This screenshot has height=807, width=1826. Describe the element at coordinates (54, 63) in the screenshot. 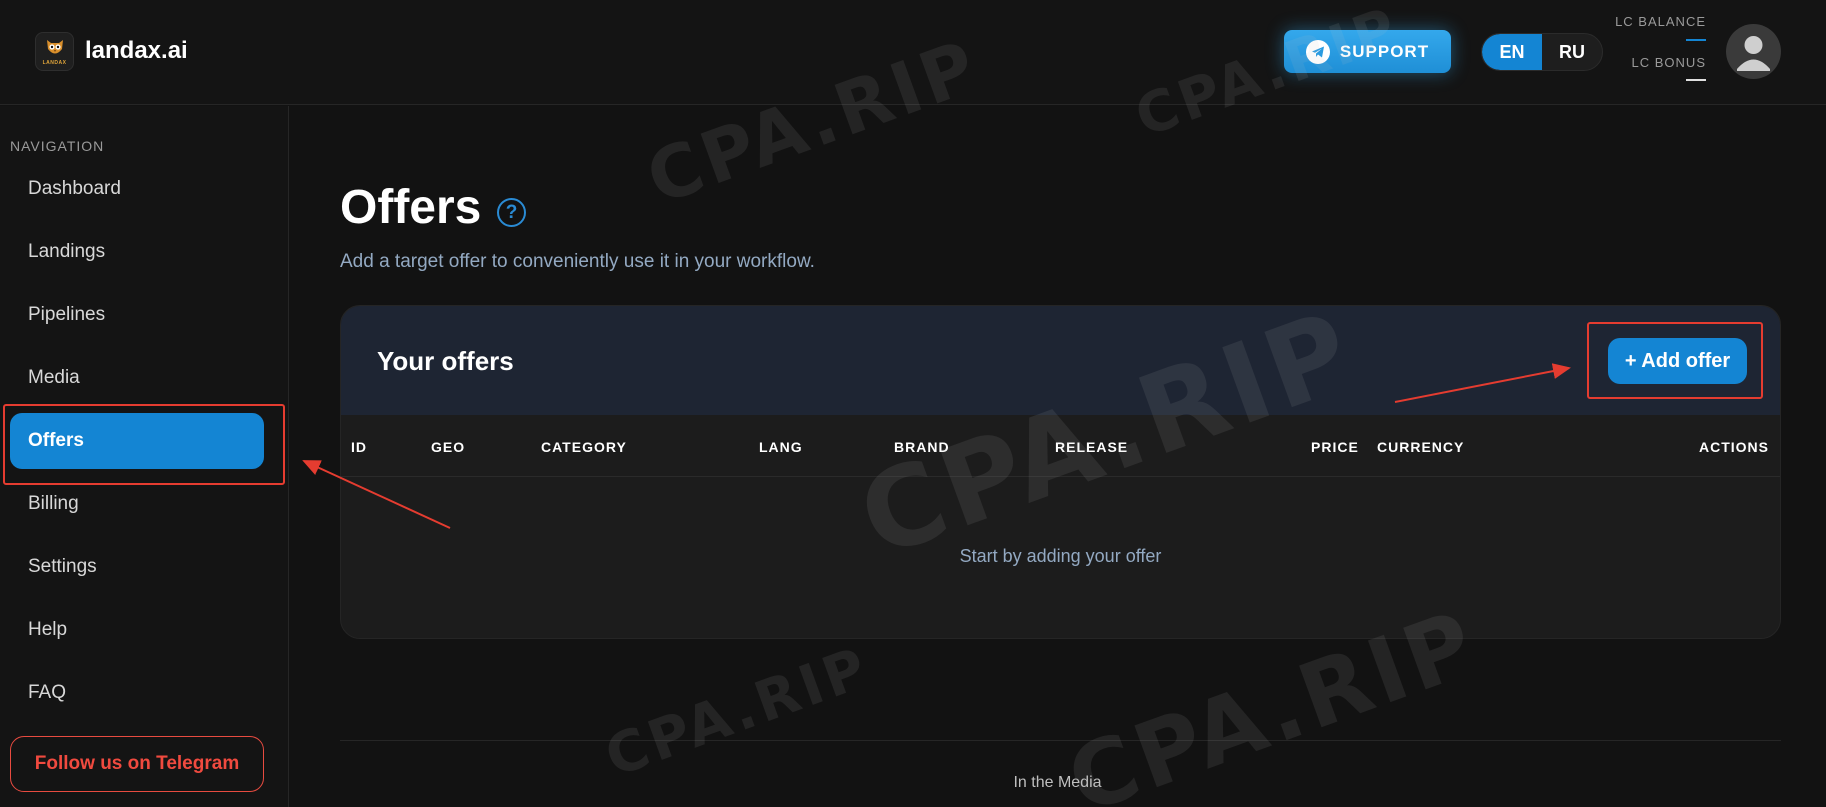

I see `logo-wordmark: LANDAX` at that location.